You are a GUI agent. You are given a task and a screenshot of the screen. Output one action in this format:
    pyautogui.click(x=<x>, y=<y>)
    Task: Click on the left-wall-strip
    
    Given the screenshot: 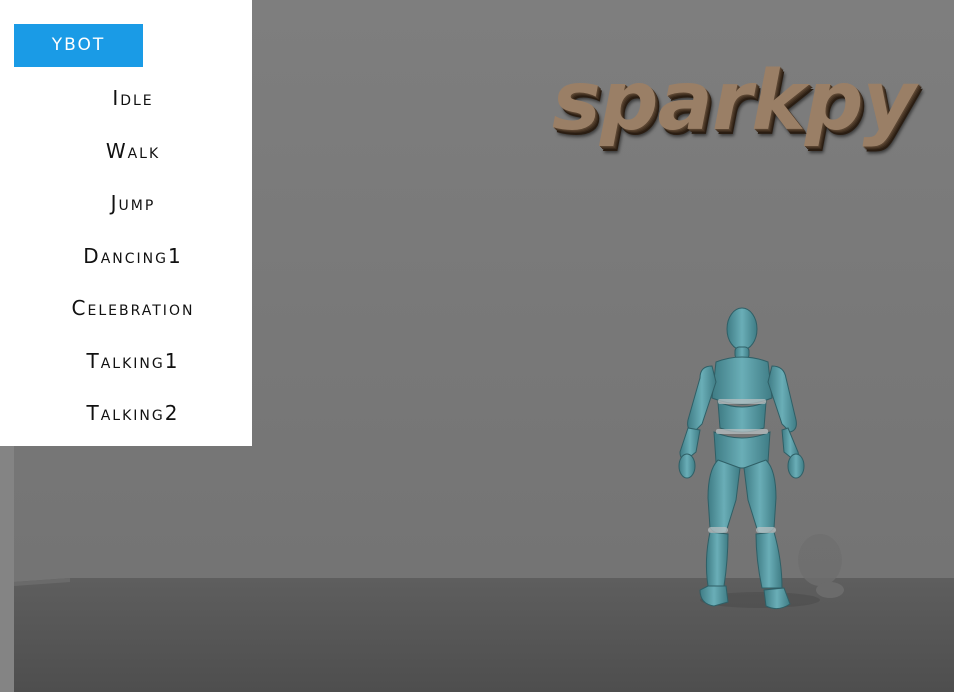 What is the action you would take?
    pyautogui.click(x=7, y=569)
    